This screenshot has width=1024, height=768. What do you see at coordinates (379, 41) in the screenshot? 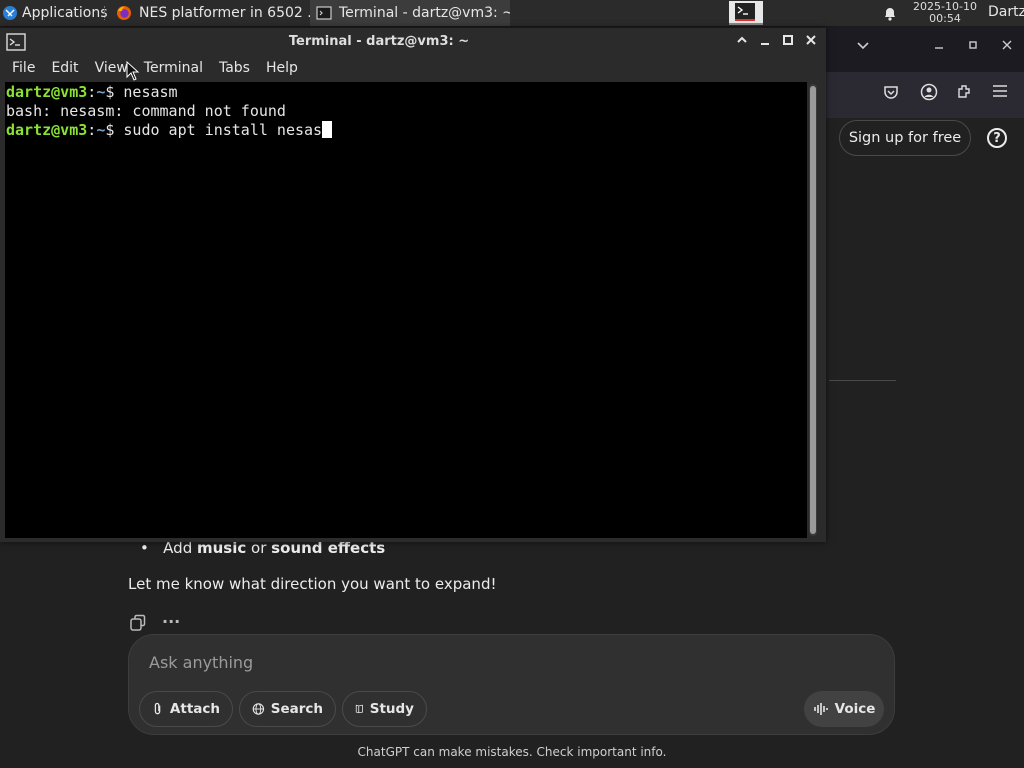
I see `window-title: Terminal - dartz@vm3: ~` at bounding box center [379, 41].